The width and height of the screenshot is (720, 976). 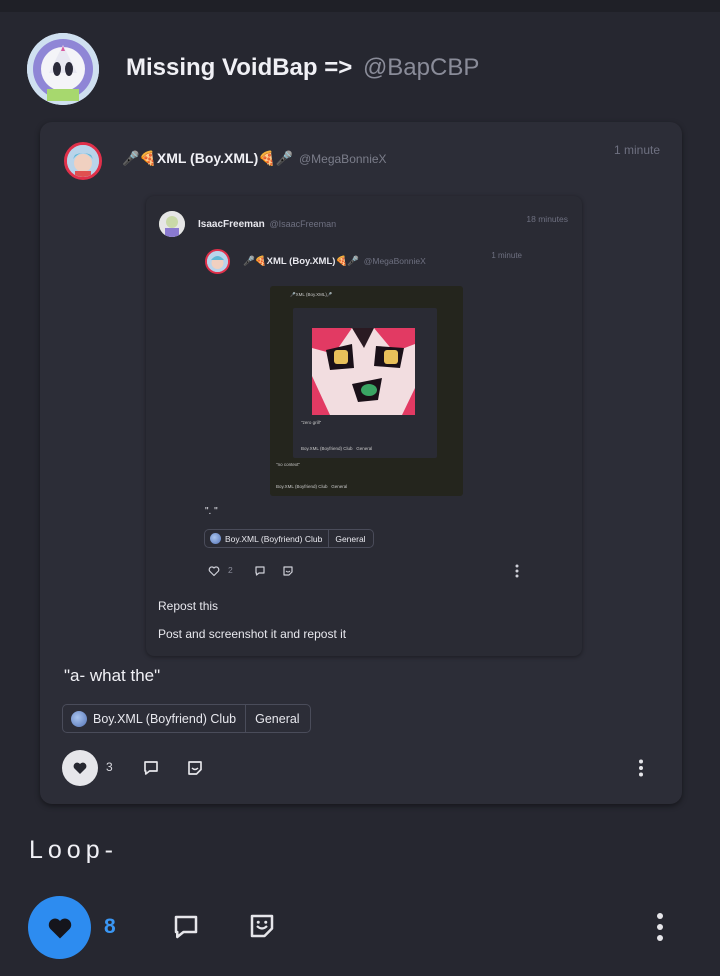 I want to click on nested-inner-author-handle: @MegaBonnieX, so click(x=394, y=261).